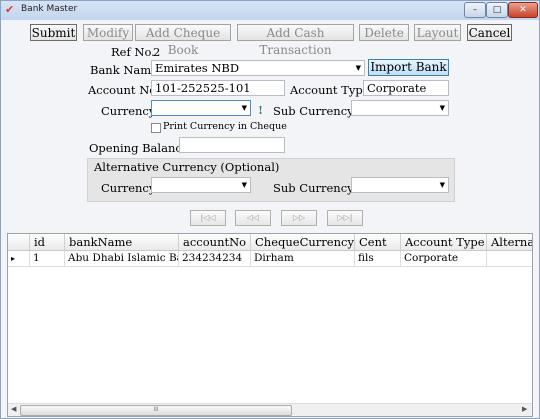 This screenshot has width=540, height=419. I want to click on alt-currency-combo: ▼, so click(201, 185).